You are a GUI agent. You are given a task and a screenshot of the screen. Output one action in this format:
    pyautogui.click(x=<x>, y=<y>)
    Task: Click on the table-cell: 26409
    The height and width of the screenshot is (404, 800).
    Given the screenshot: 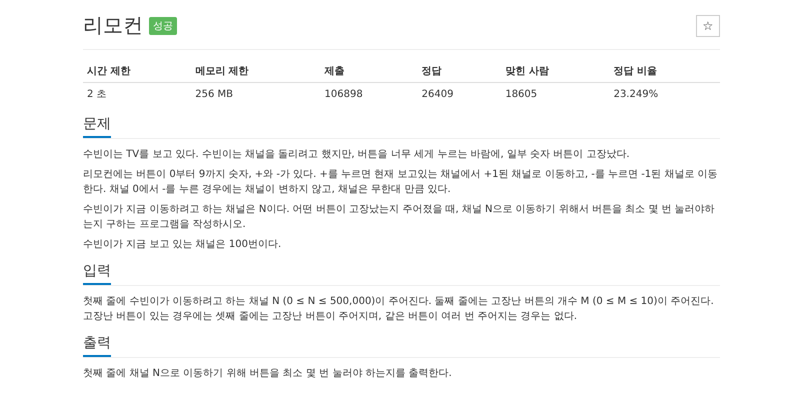 What is the action you would take?
    pyautogui.click(x=460, y=93)
    